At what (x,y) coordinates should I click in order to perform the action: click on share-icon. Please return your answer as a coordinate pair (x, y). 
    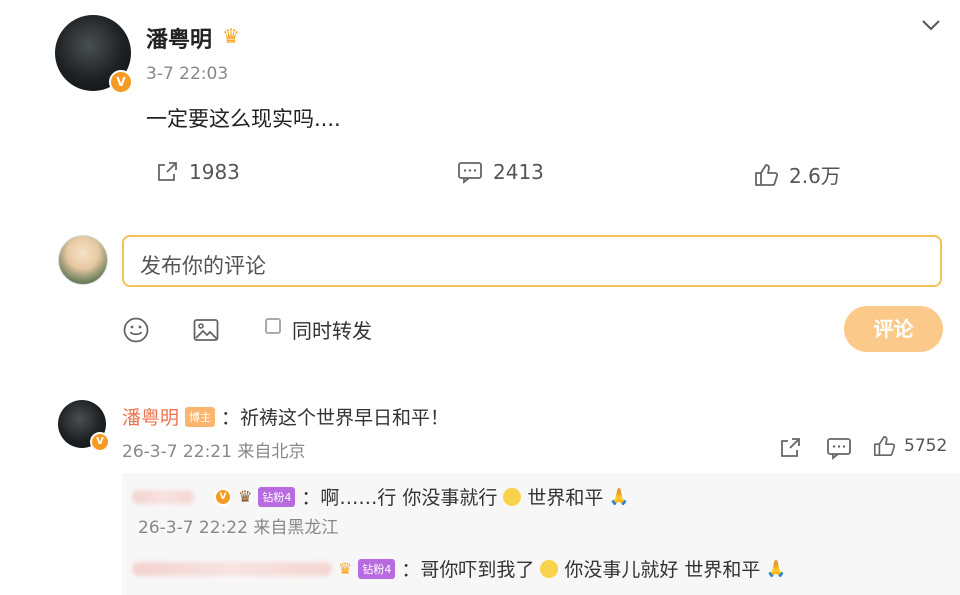
    Looking at the image, I should click on (167, 171).